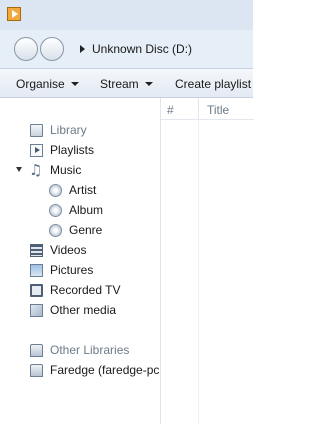  I want to click on nav-item-label: Library, so click(68, 130).